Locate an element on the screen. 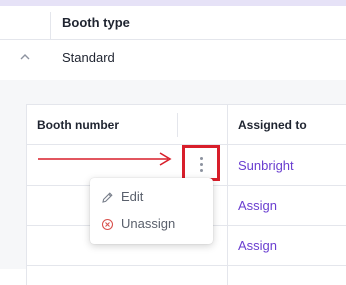  assigned-link-sunbright: Sunbright is located at coordinates (266, 165).